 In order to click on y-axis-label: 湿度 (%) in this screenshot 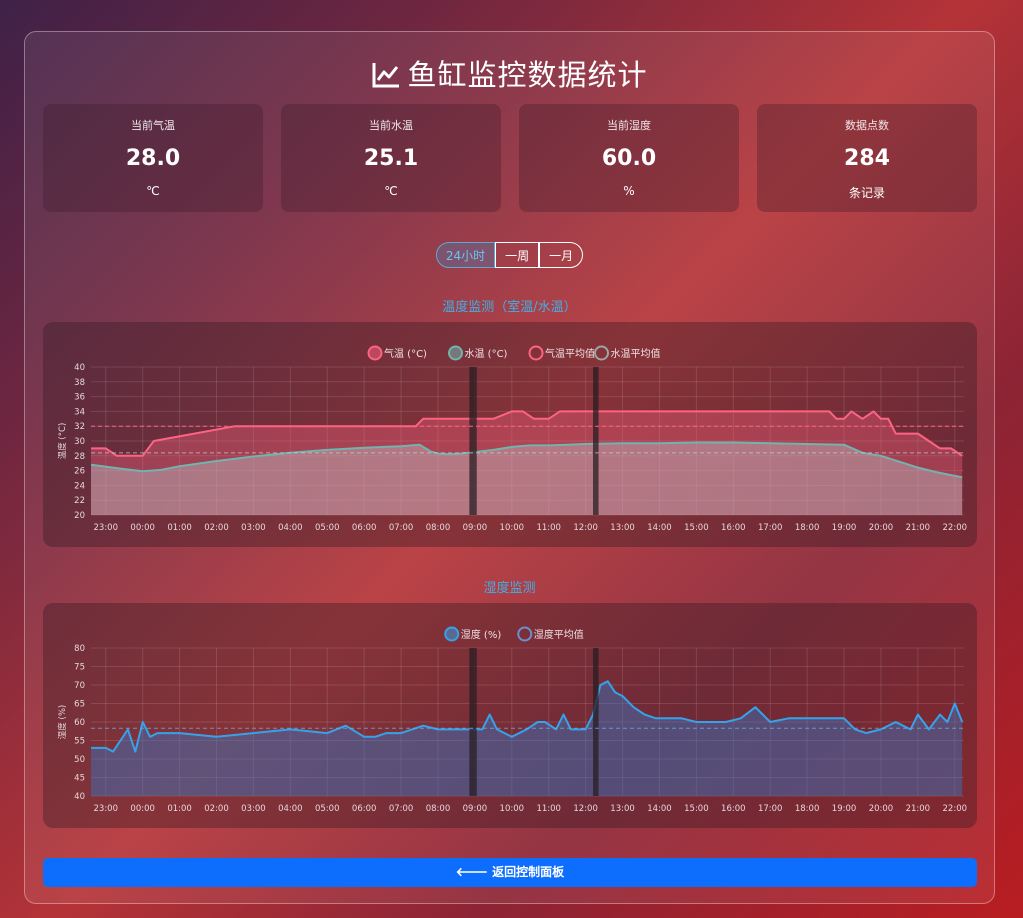, I will do `click(62, 722)`.